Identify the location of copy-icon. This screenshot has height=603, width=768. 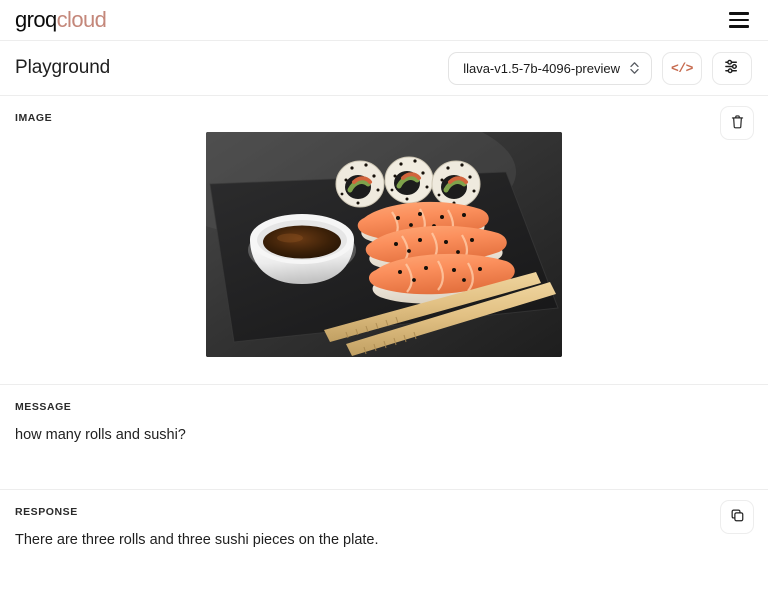
(737, 517).